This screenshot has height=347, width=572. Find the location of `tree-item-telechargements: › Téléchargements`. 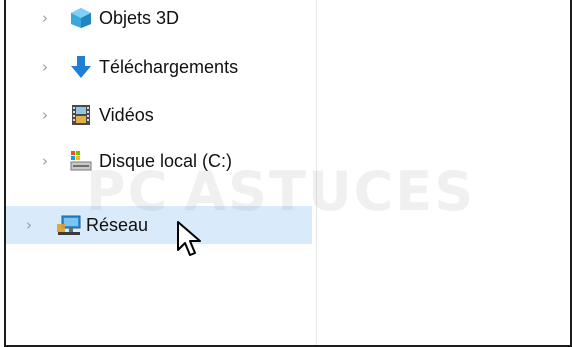

tree-item-telechargements: › Téléchargements is located at coordinates (159, 67).